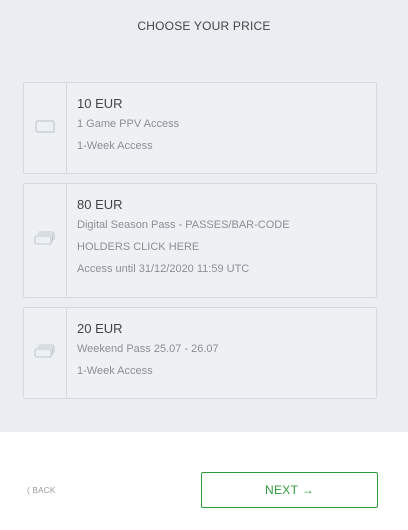 The image size is (408, 530). I want to click on single-ticket-icon, so click(45, 128).